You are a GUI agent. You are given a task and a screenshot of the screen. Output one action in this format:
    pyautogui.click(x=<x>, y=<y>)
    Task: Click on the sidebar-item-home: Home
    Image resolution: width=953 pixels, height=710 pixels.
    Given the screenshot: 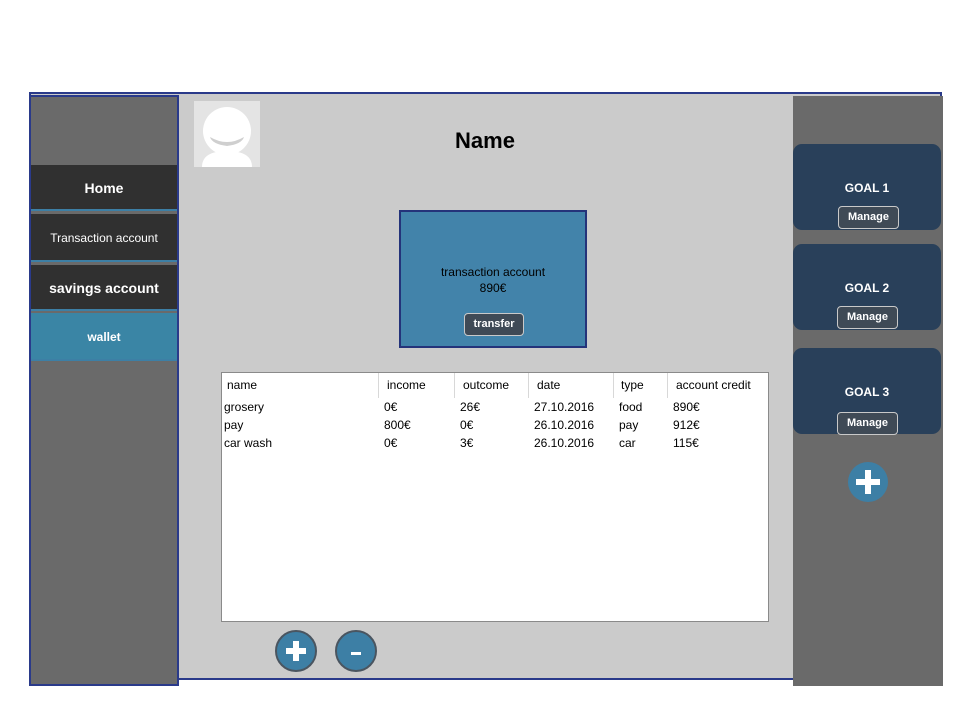 What is the action you would take?
    pyautogui.click(x=104, y=188)
    